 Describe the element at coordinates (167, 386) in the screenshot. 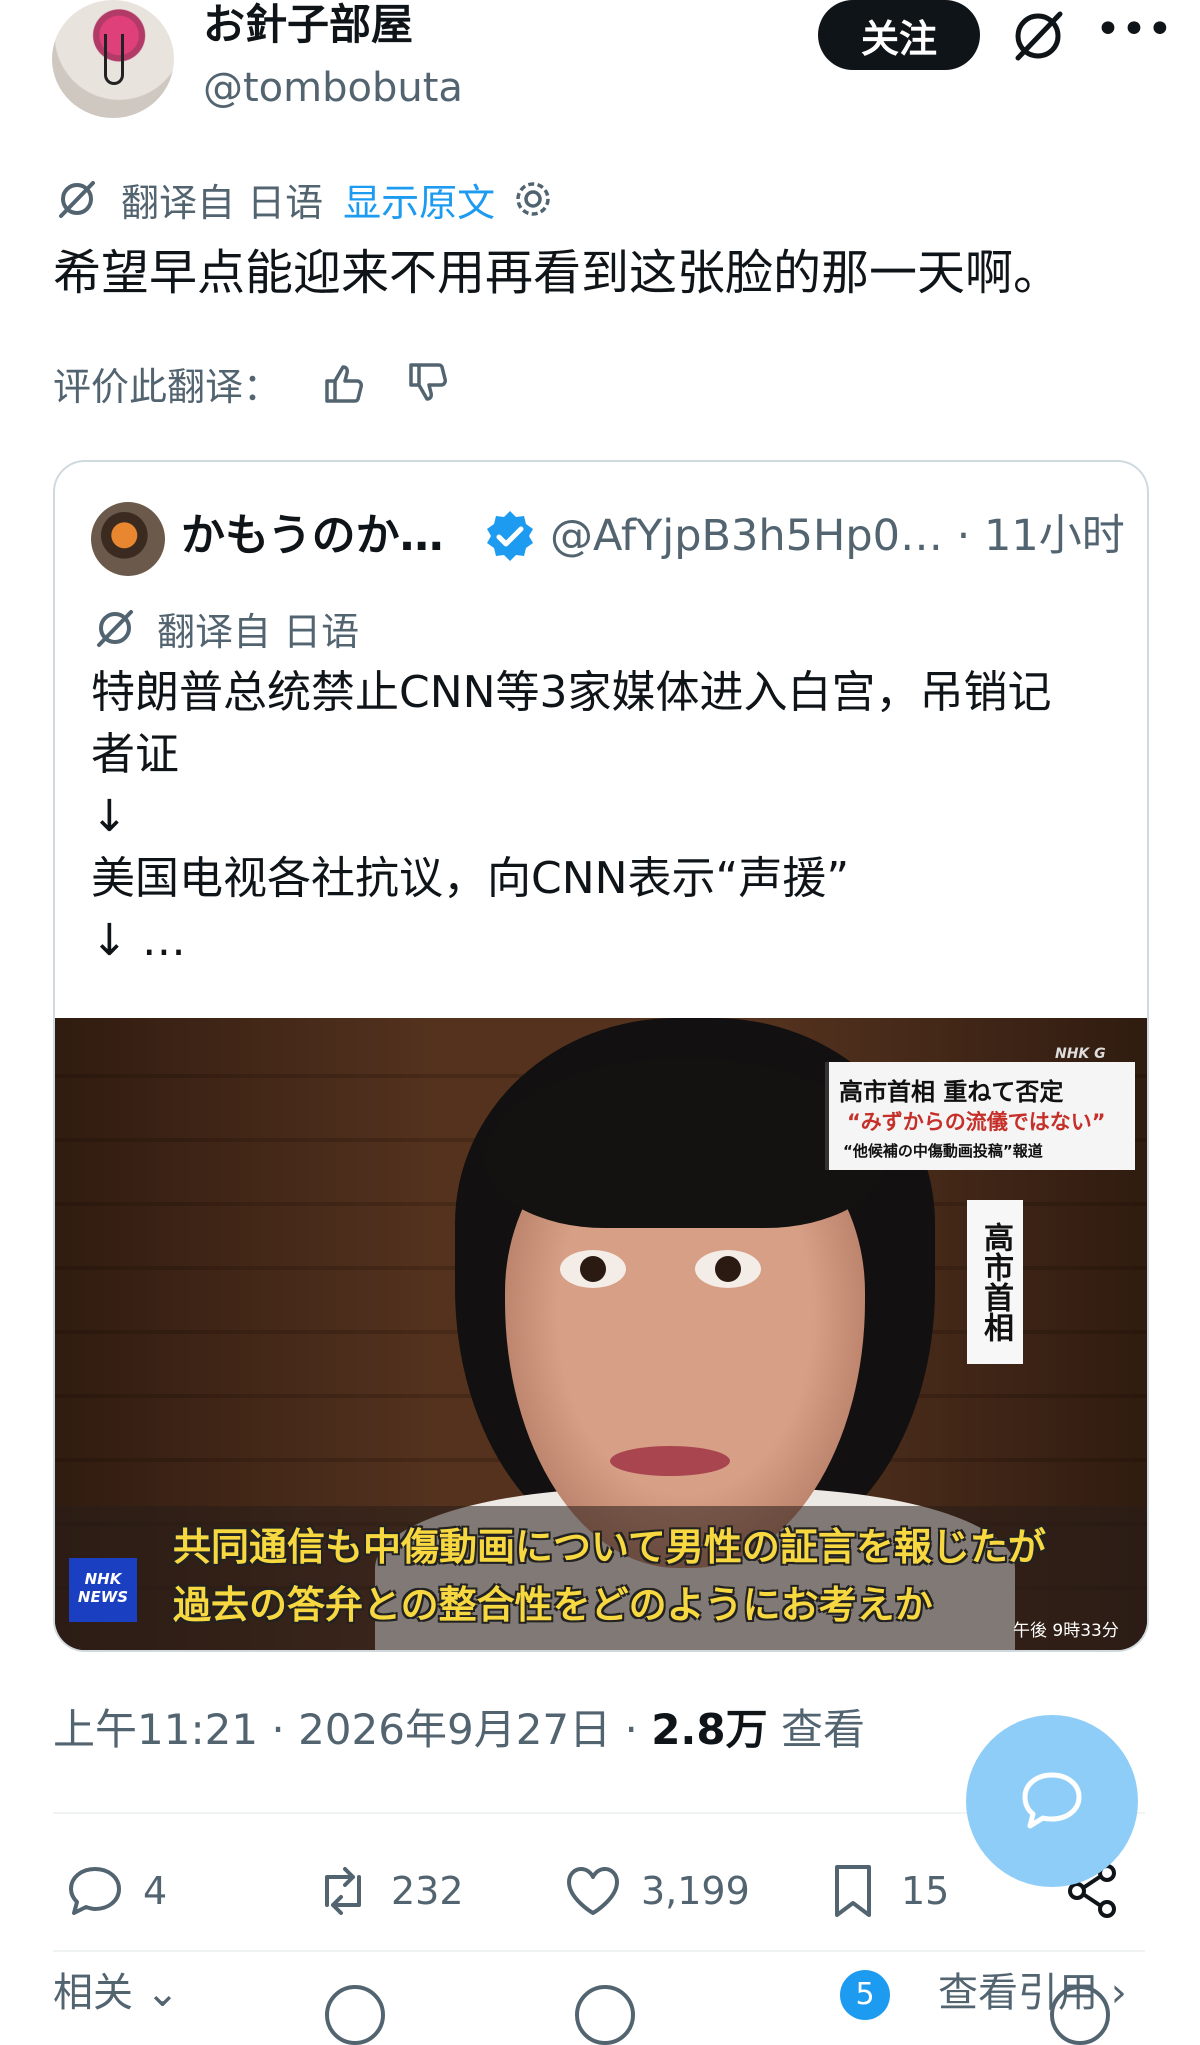

I see `rate-label: 评价此翻译：` at that location.